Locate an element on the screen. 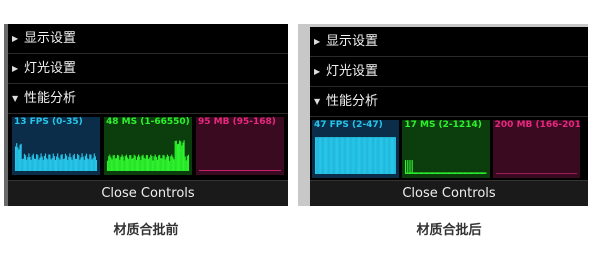 The height and width of the screenshot is (255, 600). graph-background is located at coordinates (446, 153).